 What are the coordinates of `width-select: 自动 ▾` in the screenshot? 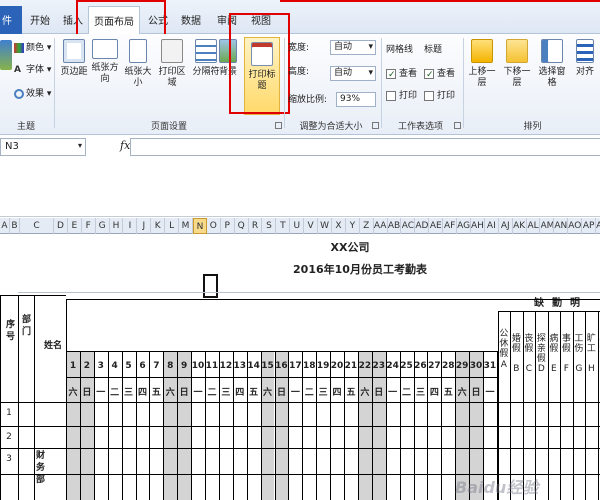 It's located at (353, 47).